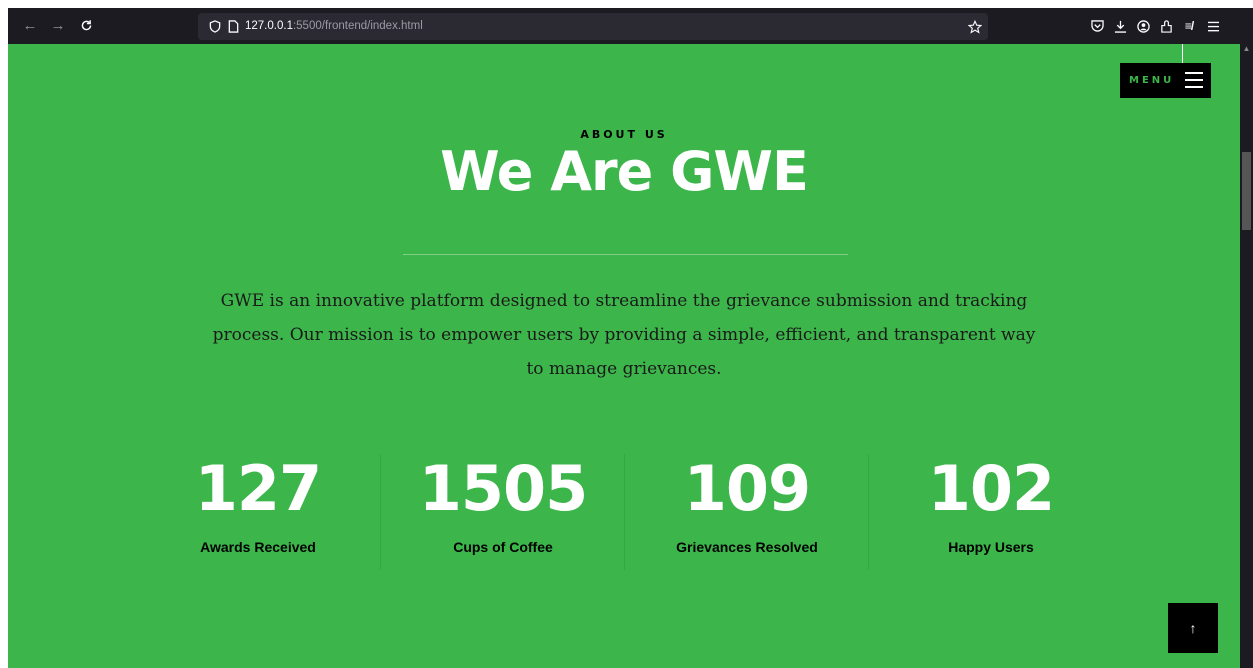 Image resolution: width=1253 pixels, height=668 pixels. What do you see at coordinates (1097, 26) in the screenshot?
I see `pocket-icon` at bounding box center [1097, 26].